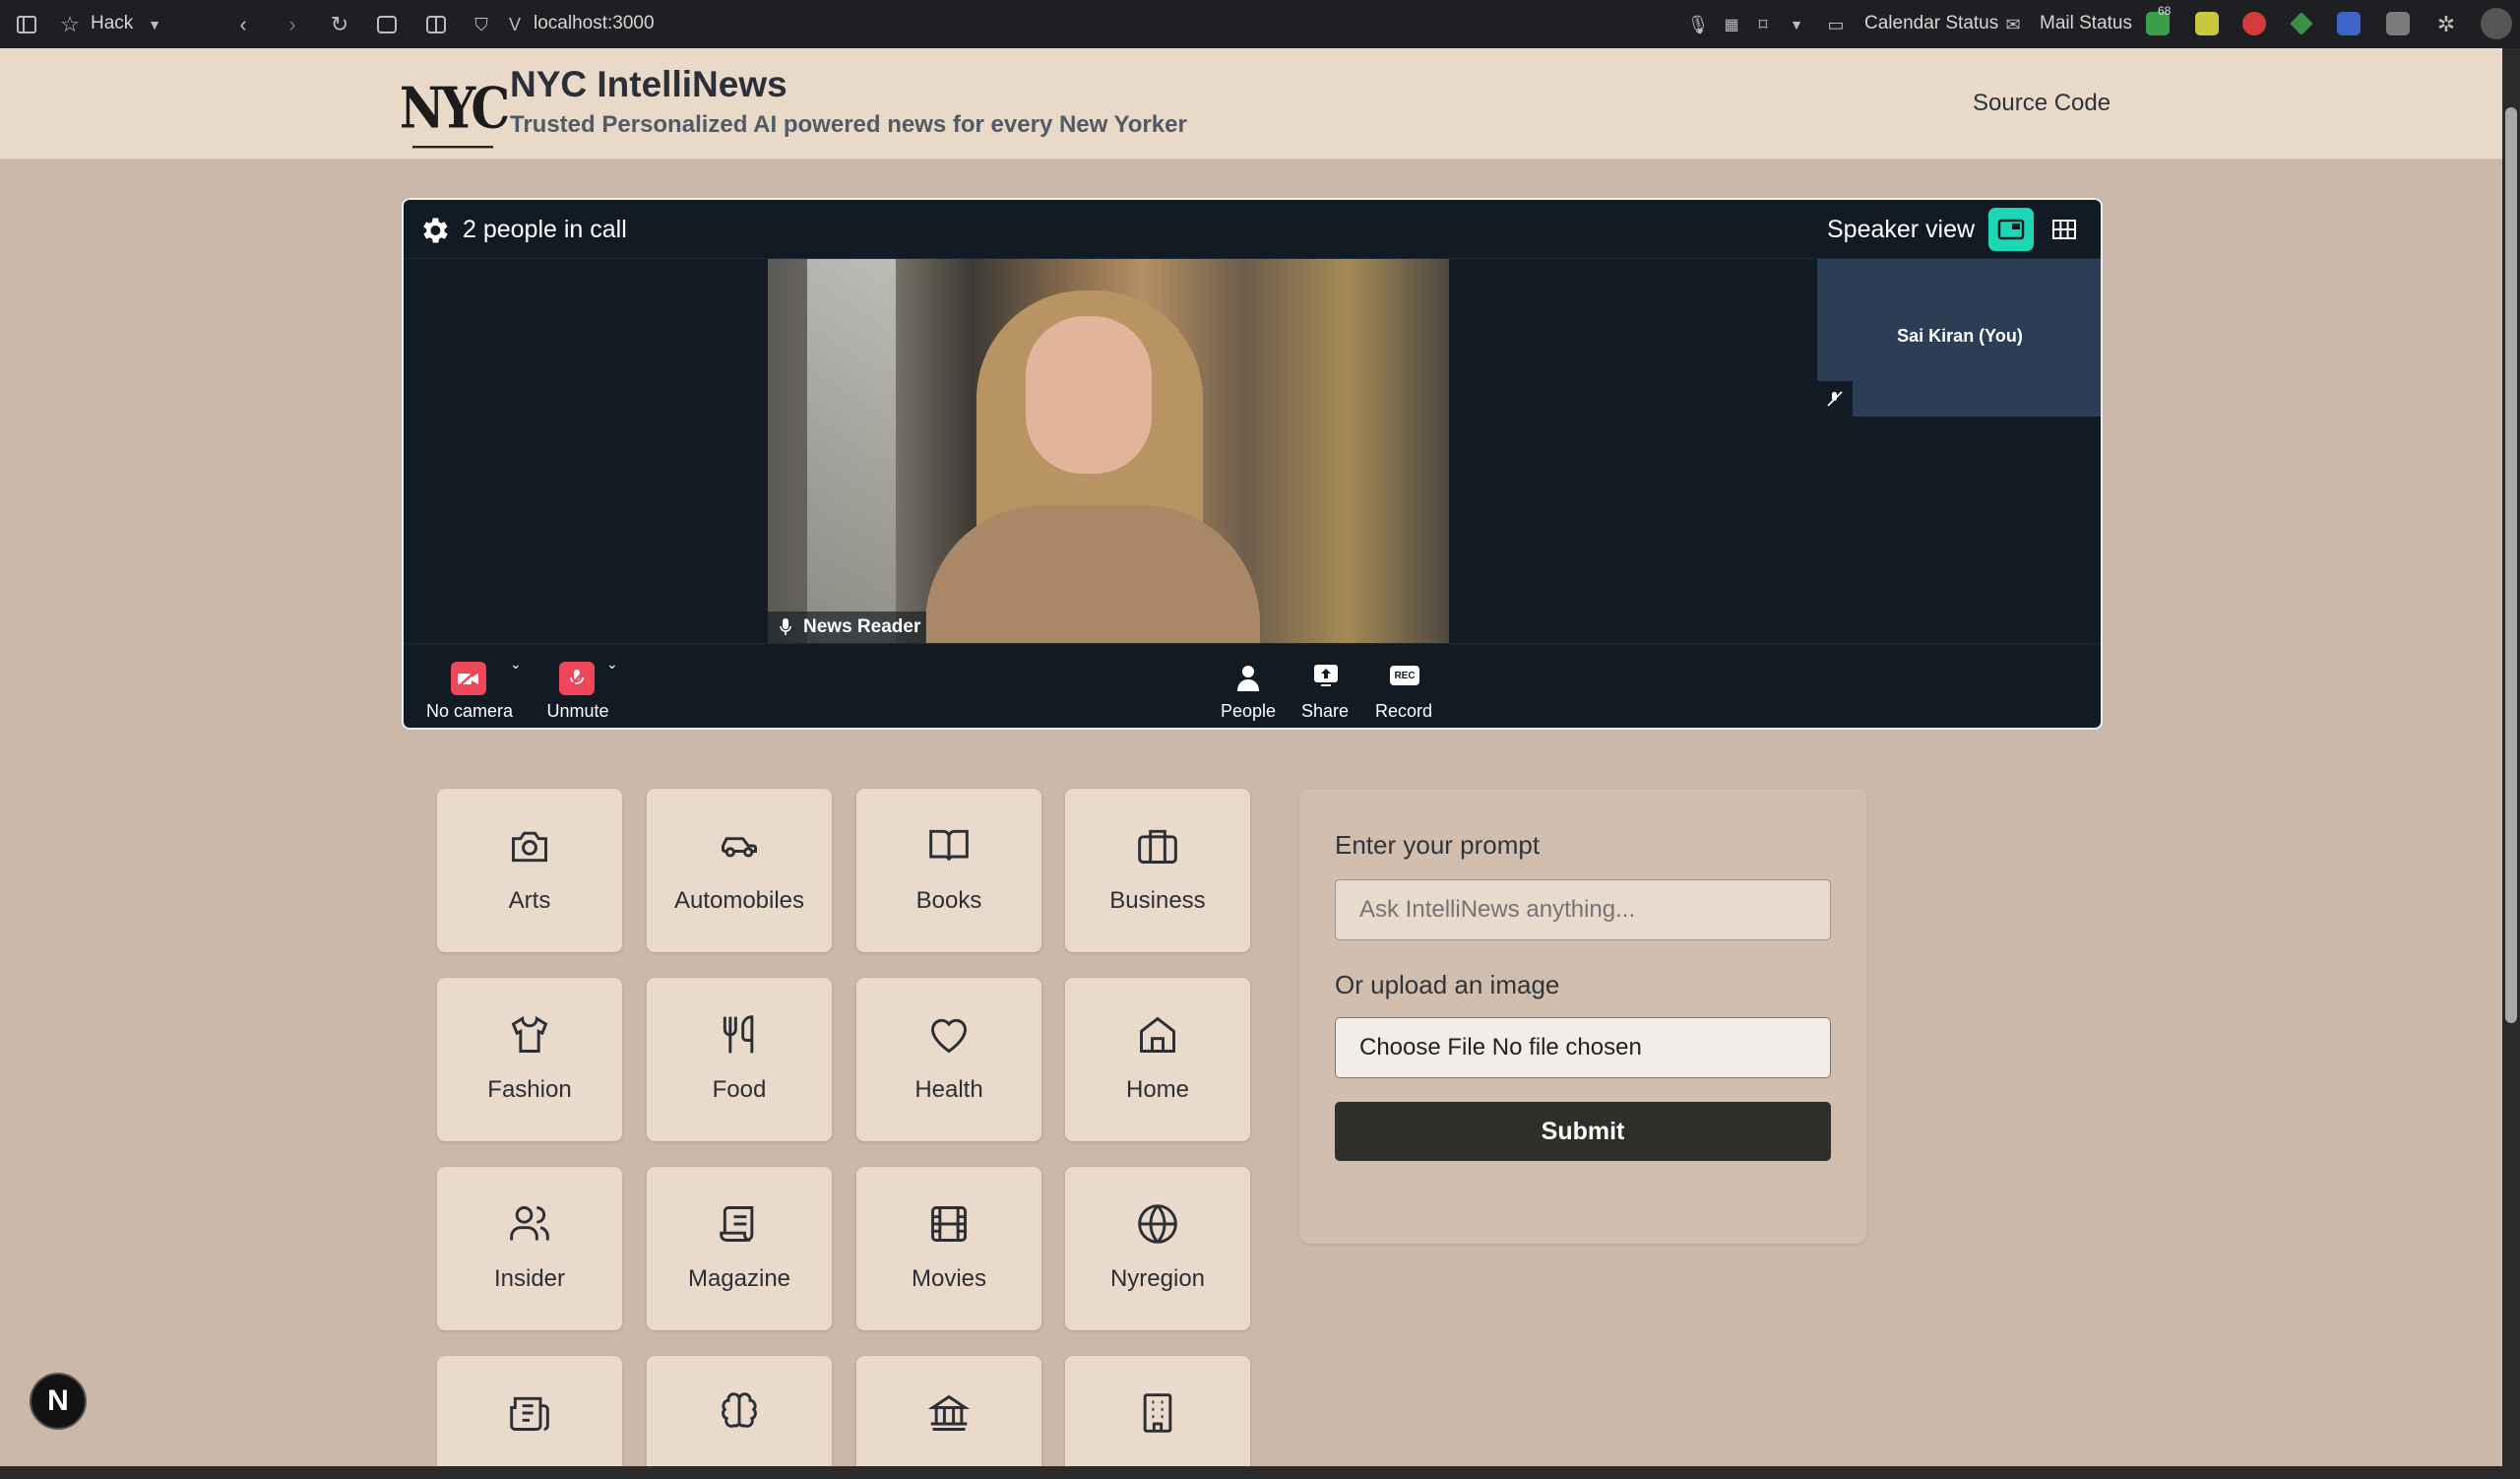 The width and height of the screenshot is (2520, 1479). Describe the element at coordinates (434, 230) in the screenshot. I see `gear-icon` at that location.